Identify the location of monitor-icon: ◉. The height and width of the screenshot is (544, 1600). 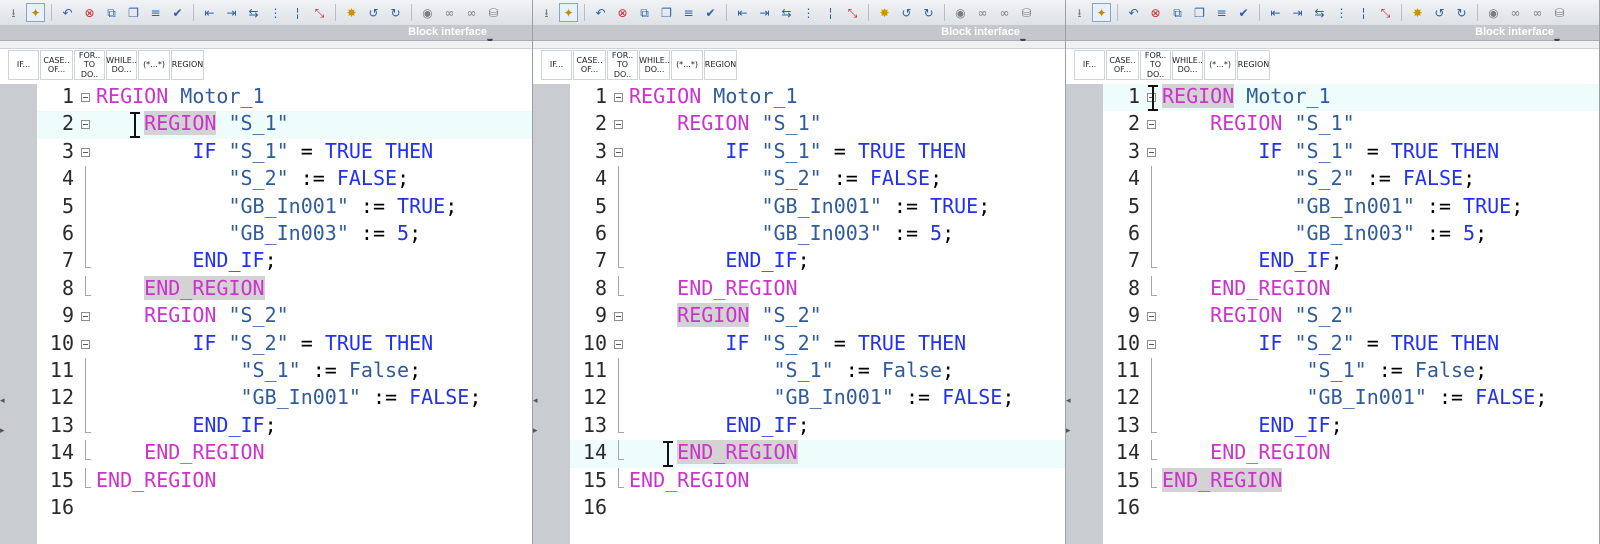
(427, 12).